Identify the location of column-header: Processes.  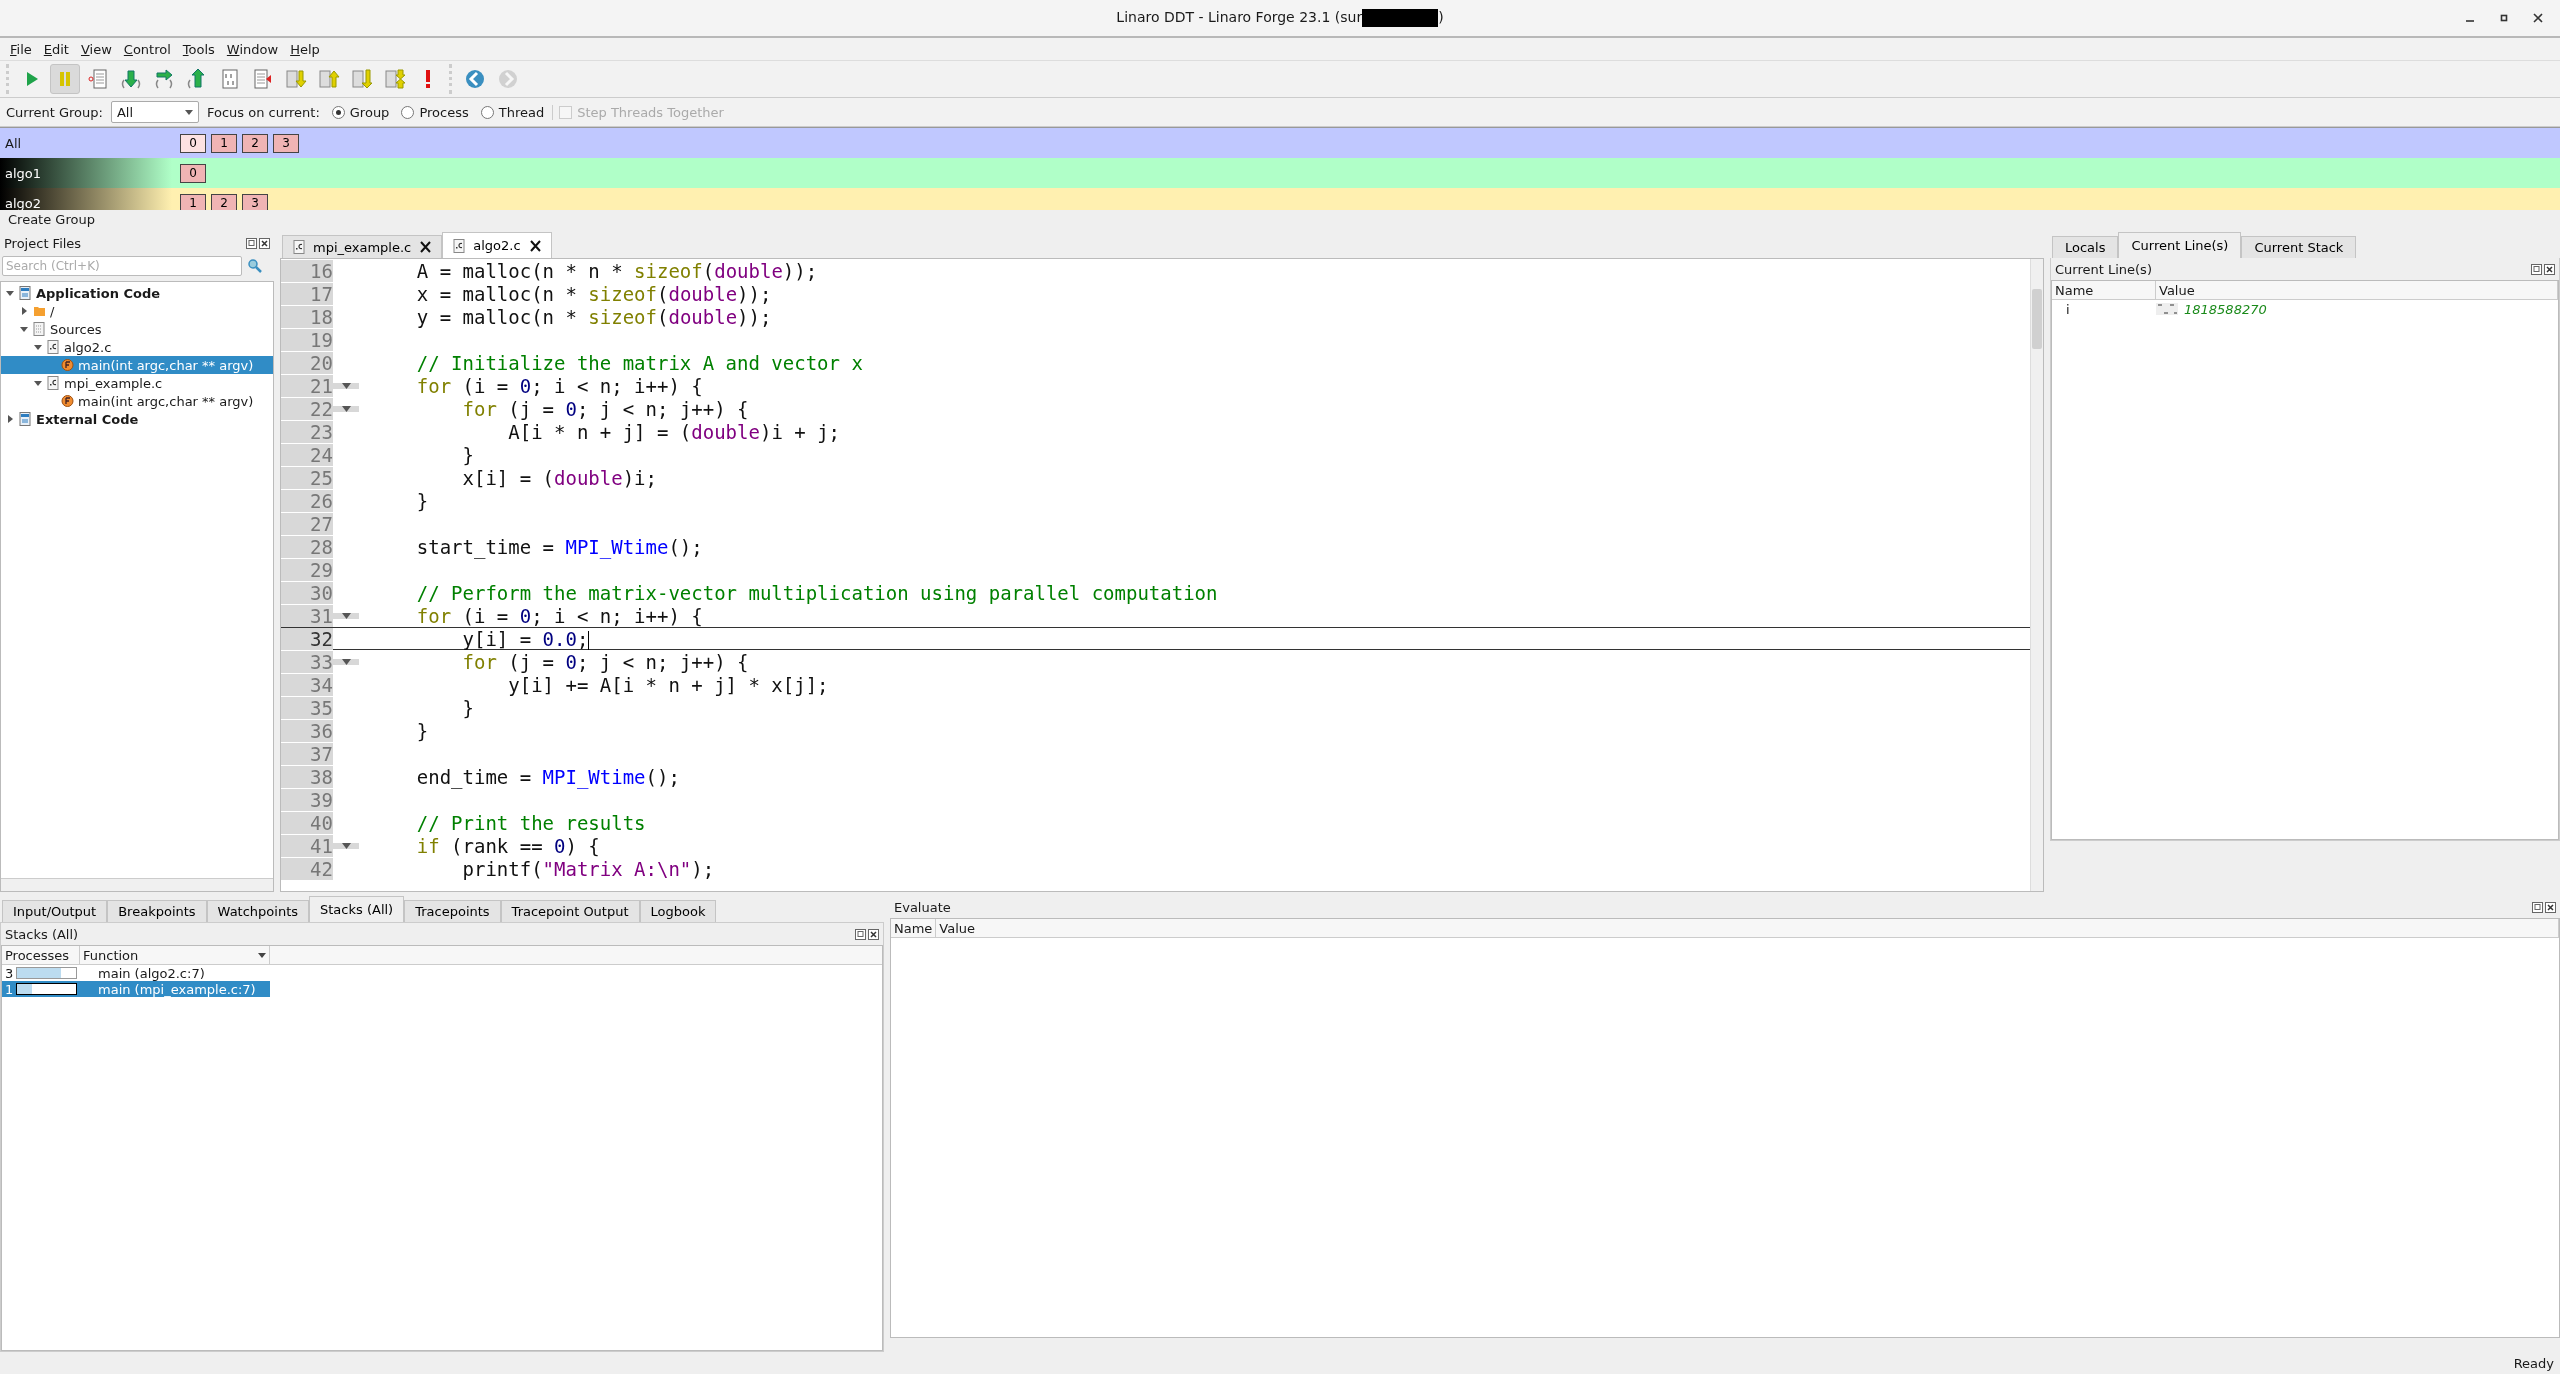
(41, 955).